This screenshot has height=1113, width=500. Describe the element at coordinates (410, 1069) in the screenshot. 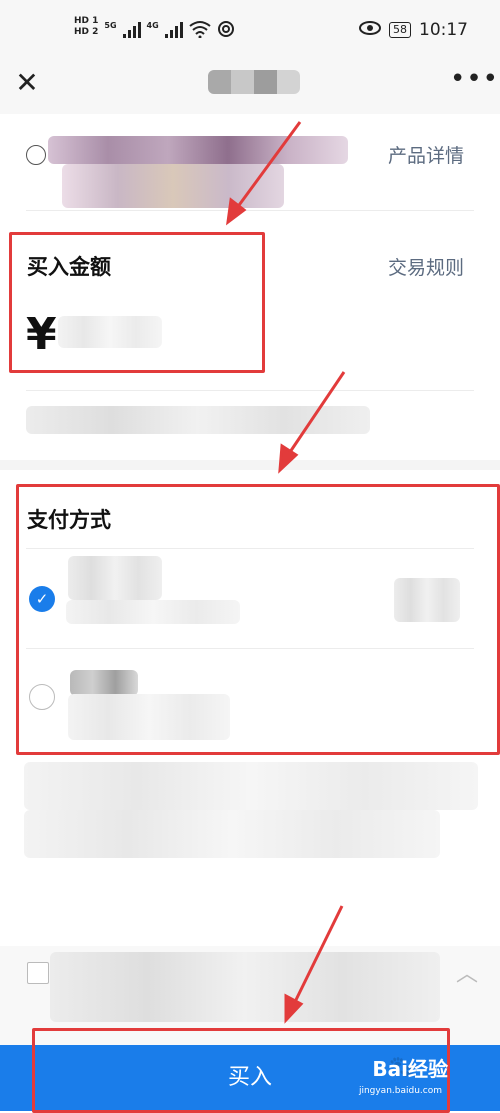

I see `watermark-logo: Bai经验` at that location.